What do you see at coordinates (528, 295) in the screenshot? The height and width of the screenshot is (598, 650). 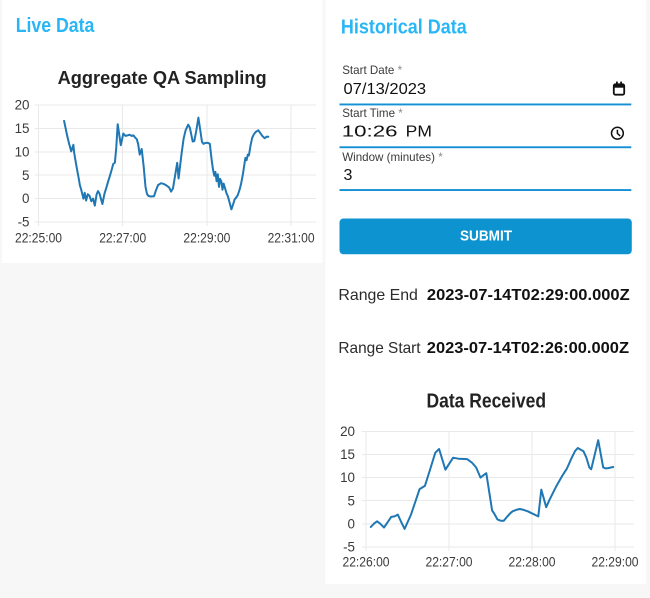 I see `svg-text: 2023-07-14T02:29:00.000Z` at bounding box center [528, 295].